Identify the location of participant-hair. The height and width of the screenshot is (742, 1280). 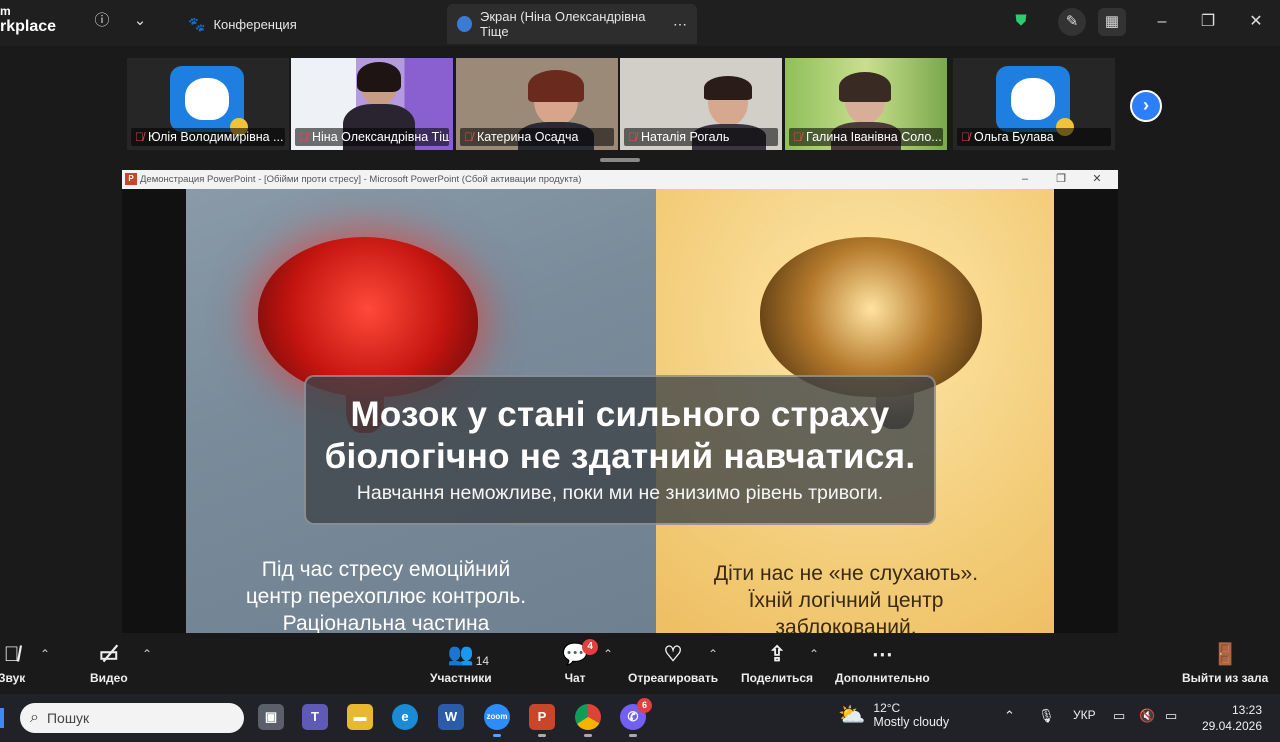
(865, 87).